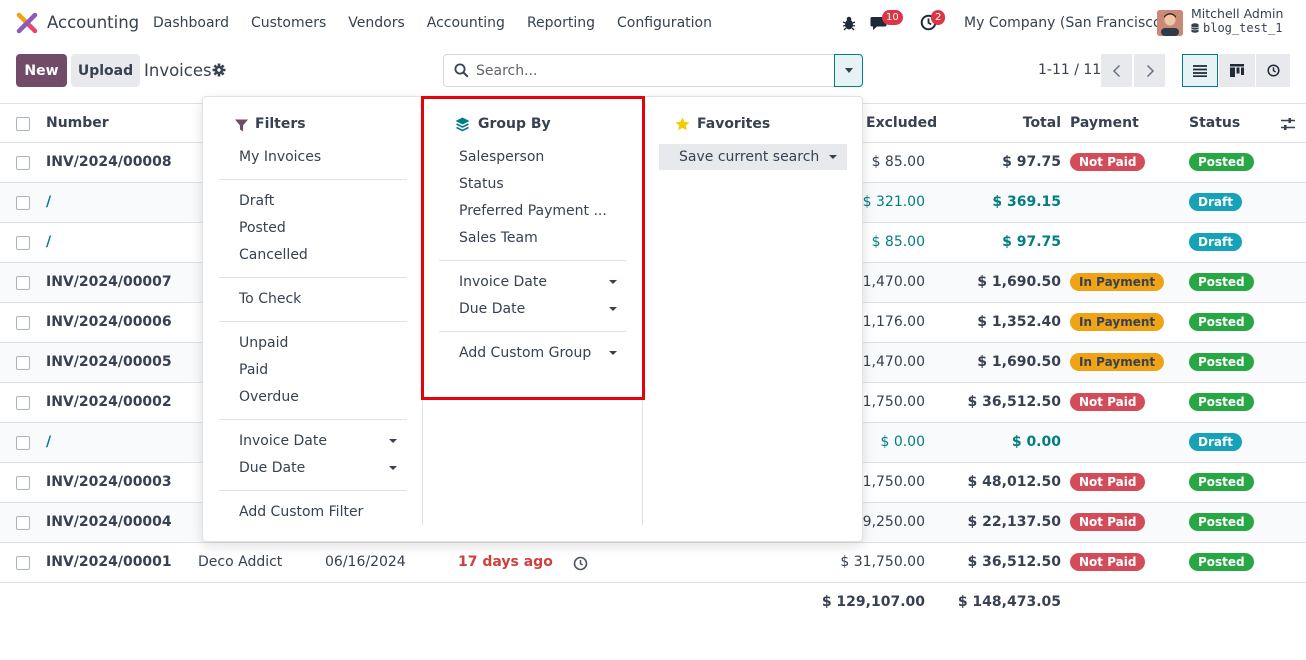 This screenshot has width=1306, height=660. What do you see at coordinates (263, 343) in the screenshot?
I see `filter-unpaid: Unpaid` at bounding box center [263, 343].